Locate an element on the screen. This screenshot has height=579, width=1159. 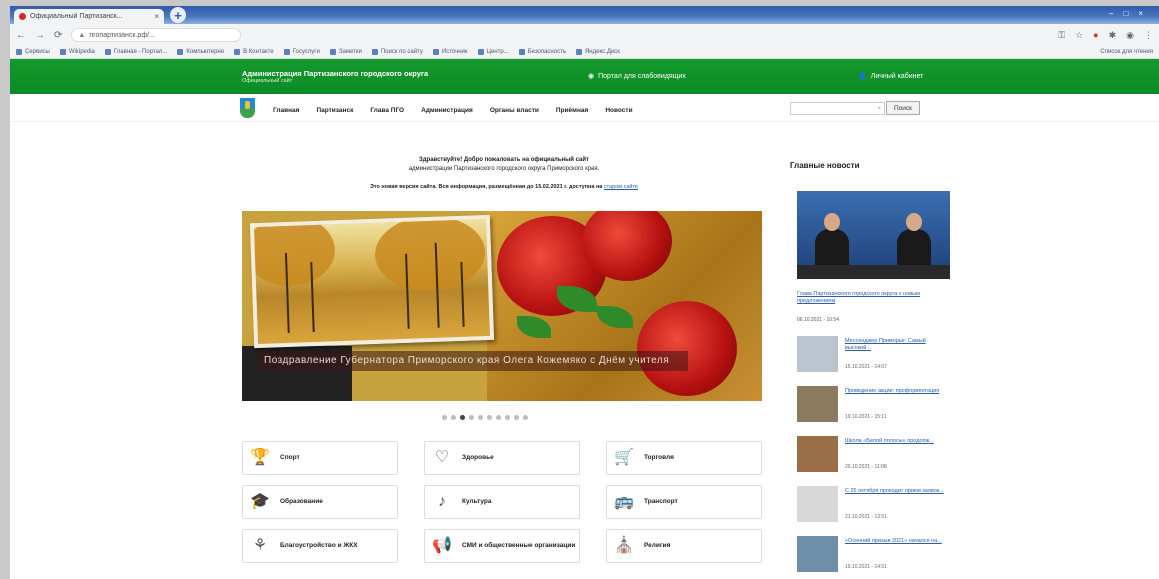
nav-link: Администрация is located at coordinates (447, 110).